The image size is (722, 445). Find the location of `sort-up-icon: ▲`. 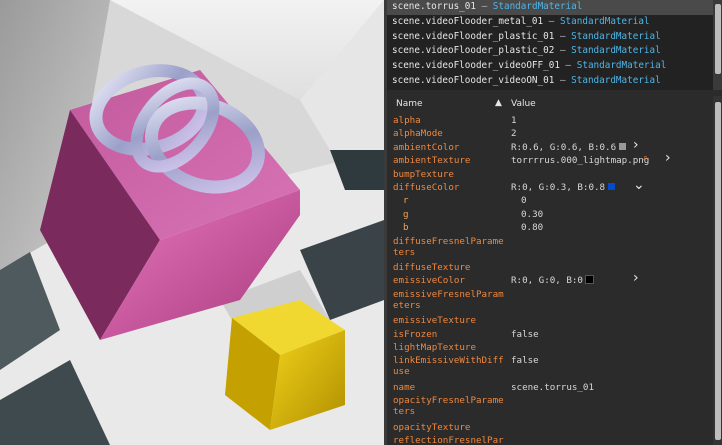

sort-up-icon: ▲ is located at coordinates (498, 103).